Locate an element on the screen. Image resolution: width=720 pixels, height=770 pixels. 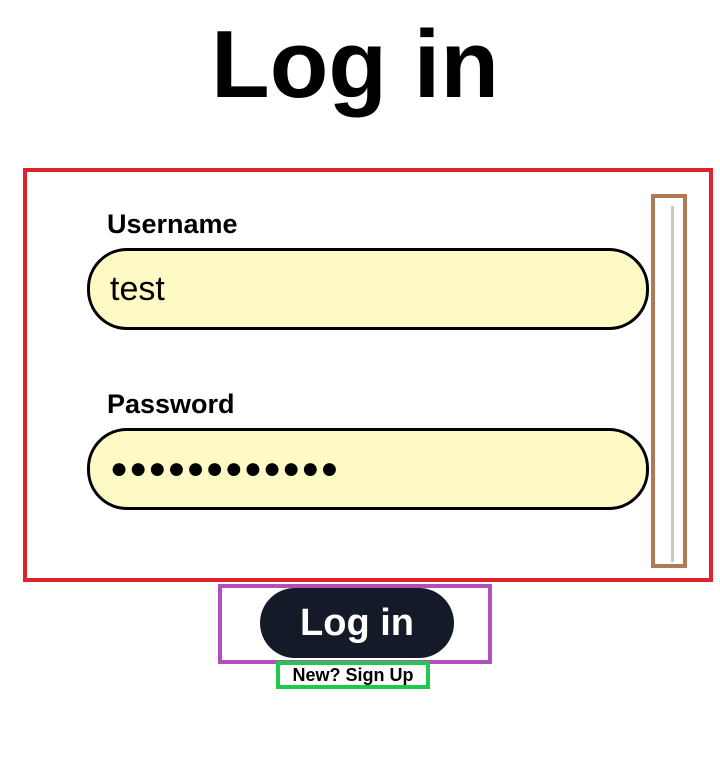
page-title: Log in is located at coordinates (355, 64).